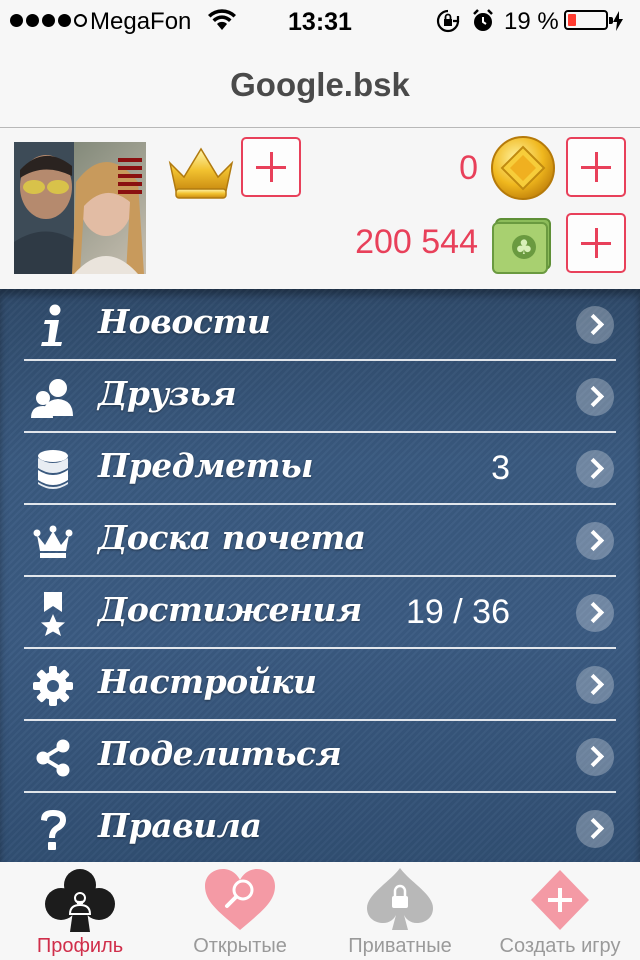 The image size is (640, 960). Describe the element at coordinates (206, 465) in the screenshot. I see `menu-item-label: Предметы` at that location.